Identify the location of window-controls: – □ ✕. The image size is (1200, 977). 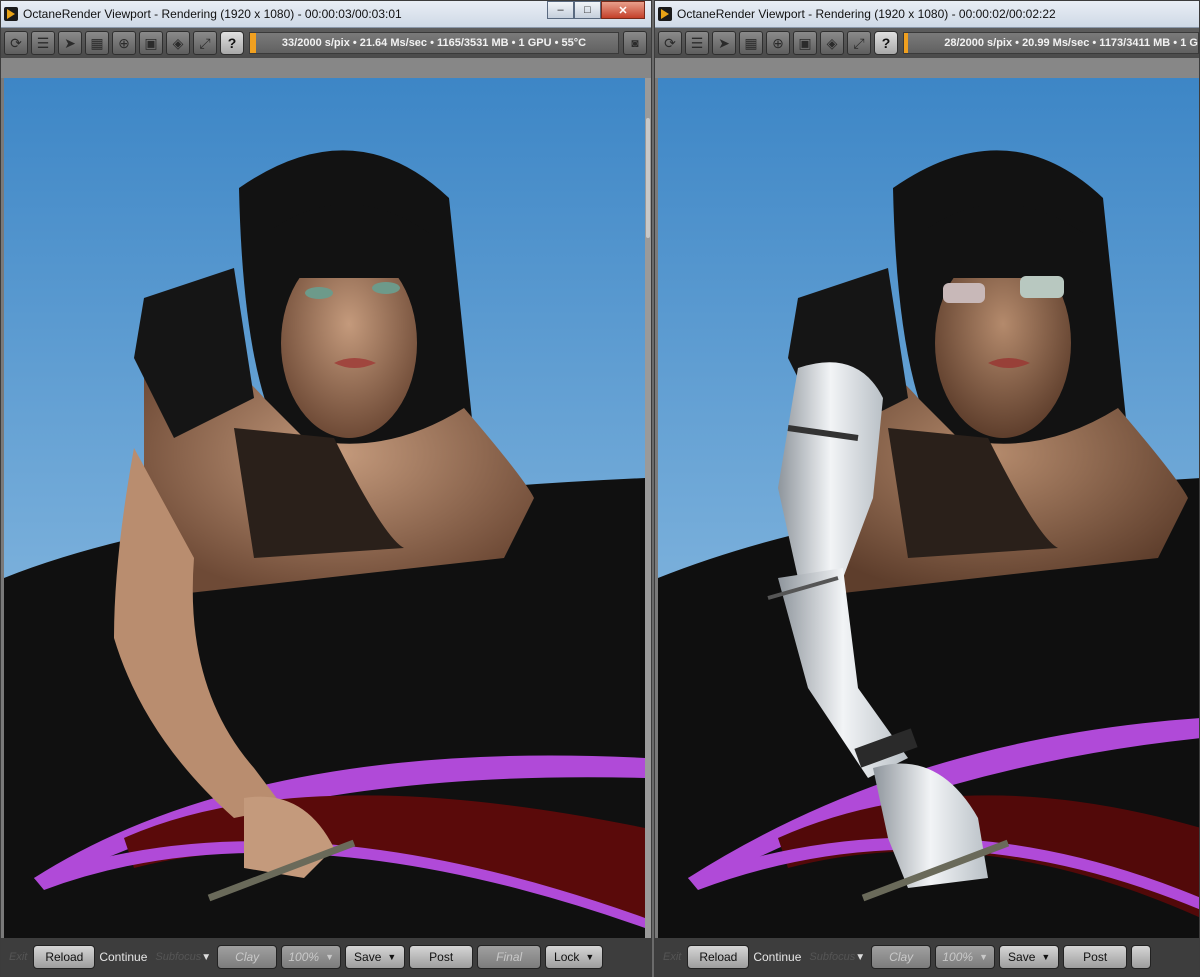
(596, 10).